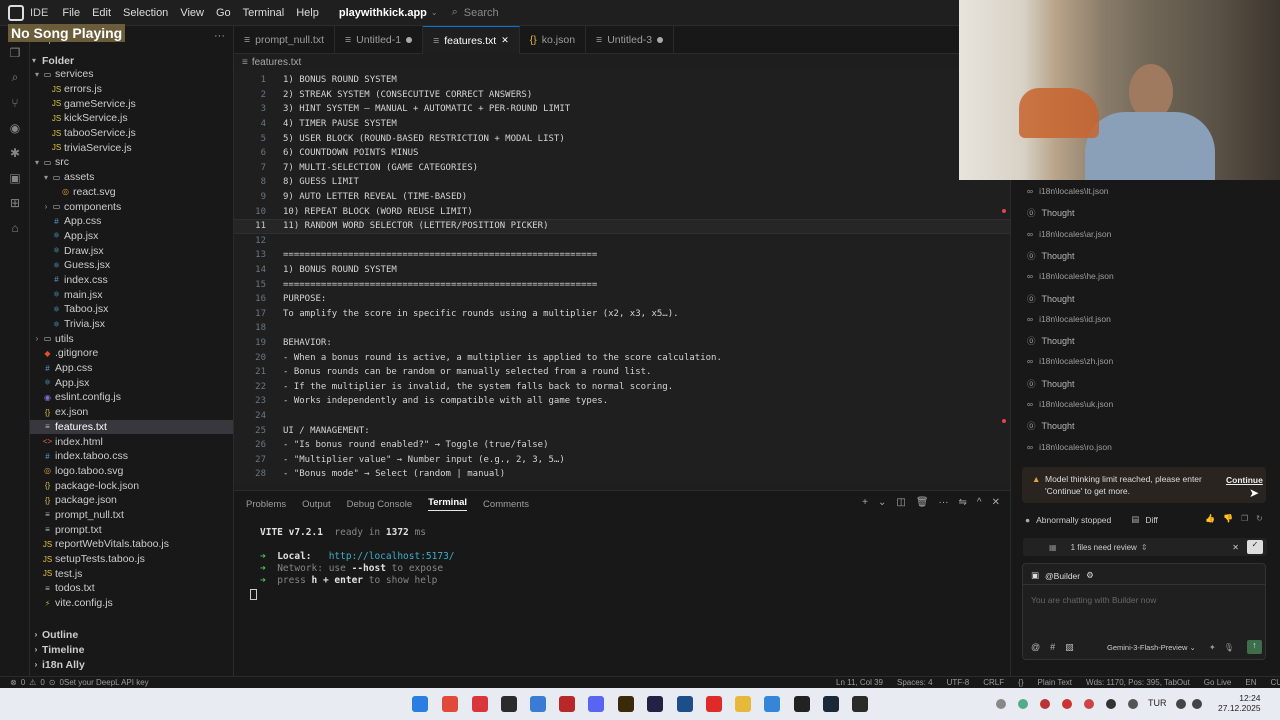 Image resolution: width=1280 pixels, height=720 pixels. I want to click on cursor-position: Ln 11, Col 39, so click(859, 682).